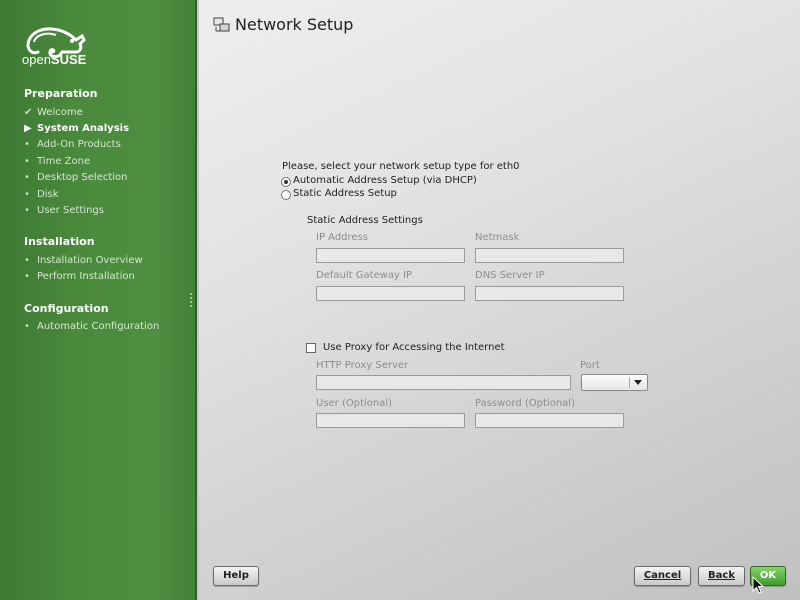 This screenshot has height=600, width=800. Describe the element at coordinates (60, 112) in the screenshot. I see `step-label: Welcome` at that location.